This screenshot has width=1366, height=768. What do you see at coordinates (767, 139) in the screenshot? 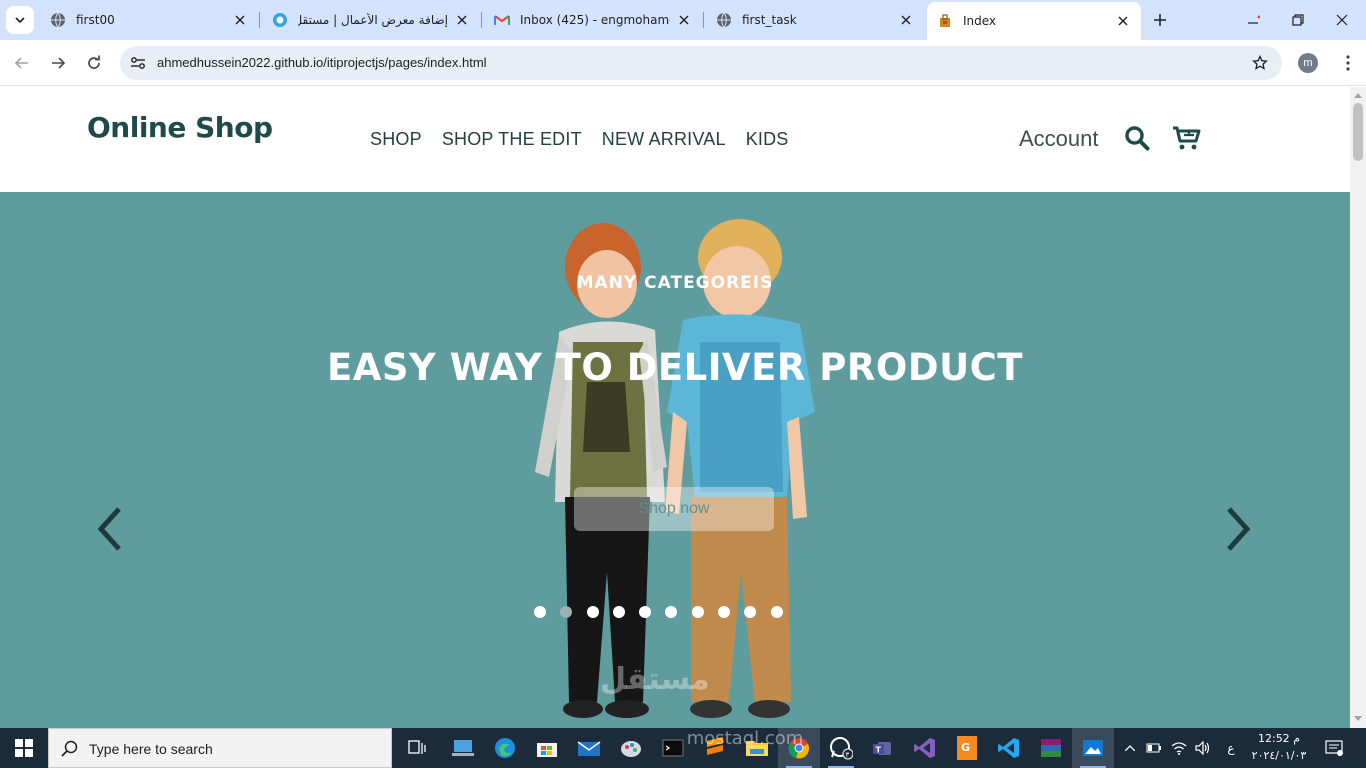
I see `nav-kids: KIDS` at bounding box center [767, 139].